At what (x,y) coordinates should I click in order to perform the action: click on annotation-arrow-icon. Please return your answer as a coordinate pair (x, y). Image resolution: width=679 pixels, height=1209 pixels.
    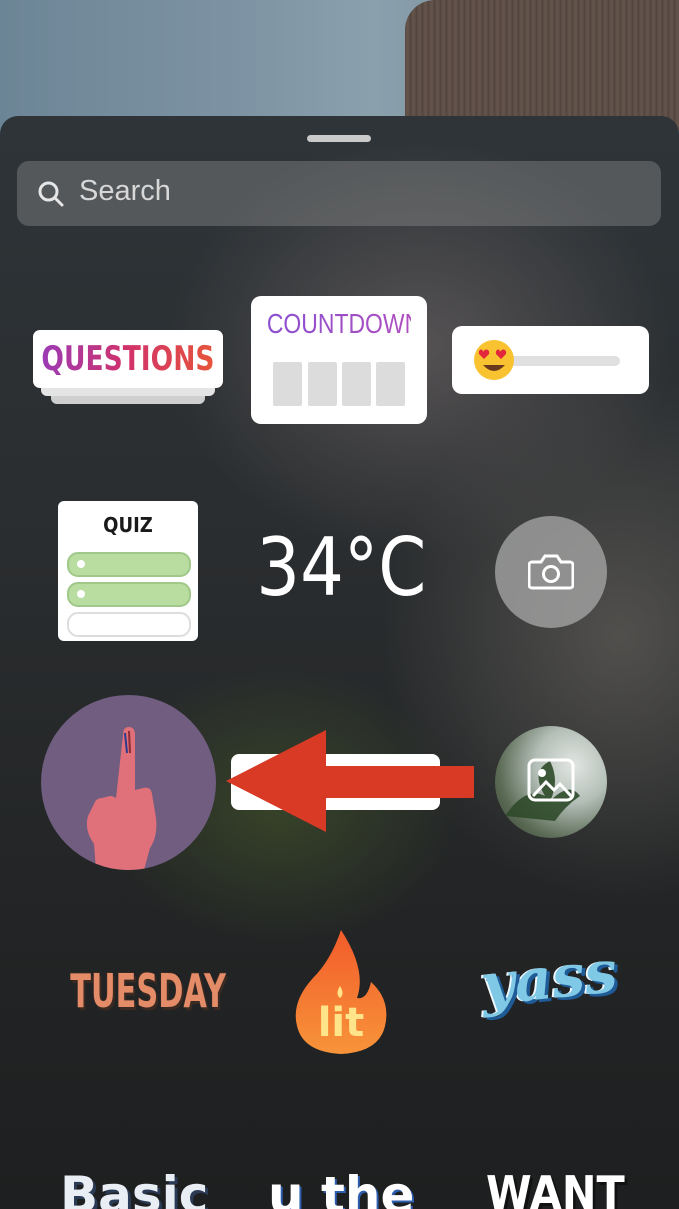
    Looking at the image, I should click on (350, 781).